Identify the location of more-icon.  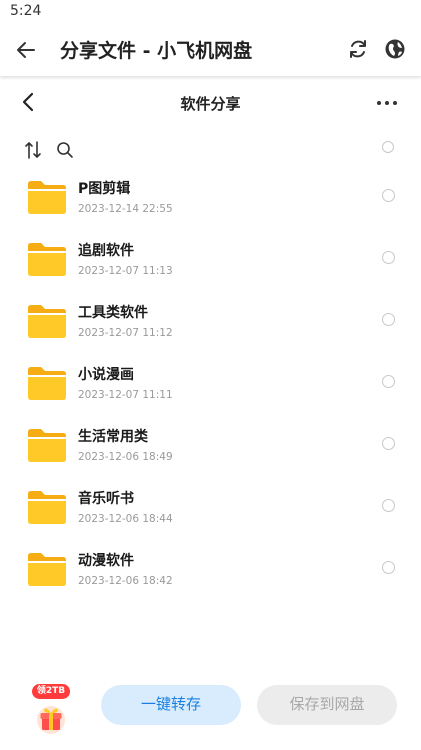
(387, 103).